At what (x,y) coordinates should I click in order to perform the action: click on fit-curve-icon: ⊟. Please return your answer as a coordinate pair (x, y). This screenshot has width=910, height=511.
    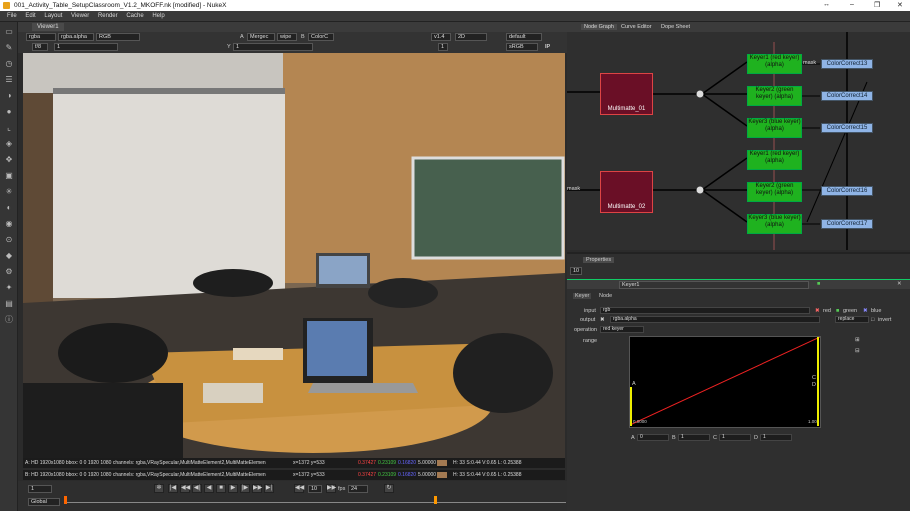
    Looking at the image, I should click on (857, 351).